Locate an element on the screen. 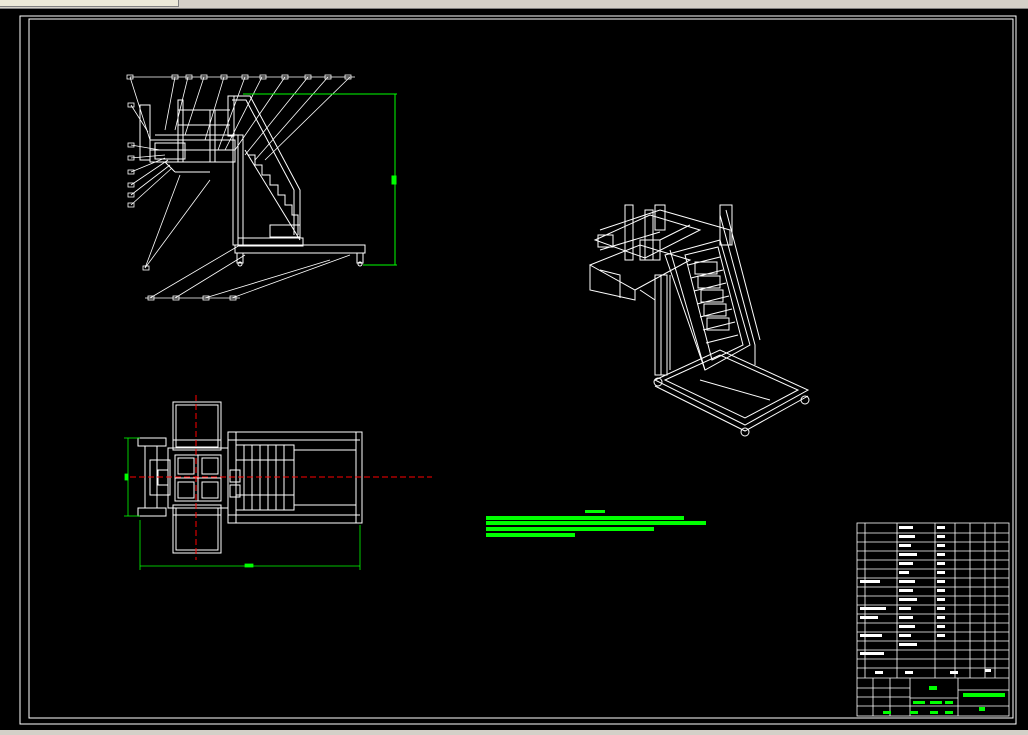 Image resolution: width=1028 pixels, height=735 pixels. centerlines is located at coordinates (281, 477).